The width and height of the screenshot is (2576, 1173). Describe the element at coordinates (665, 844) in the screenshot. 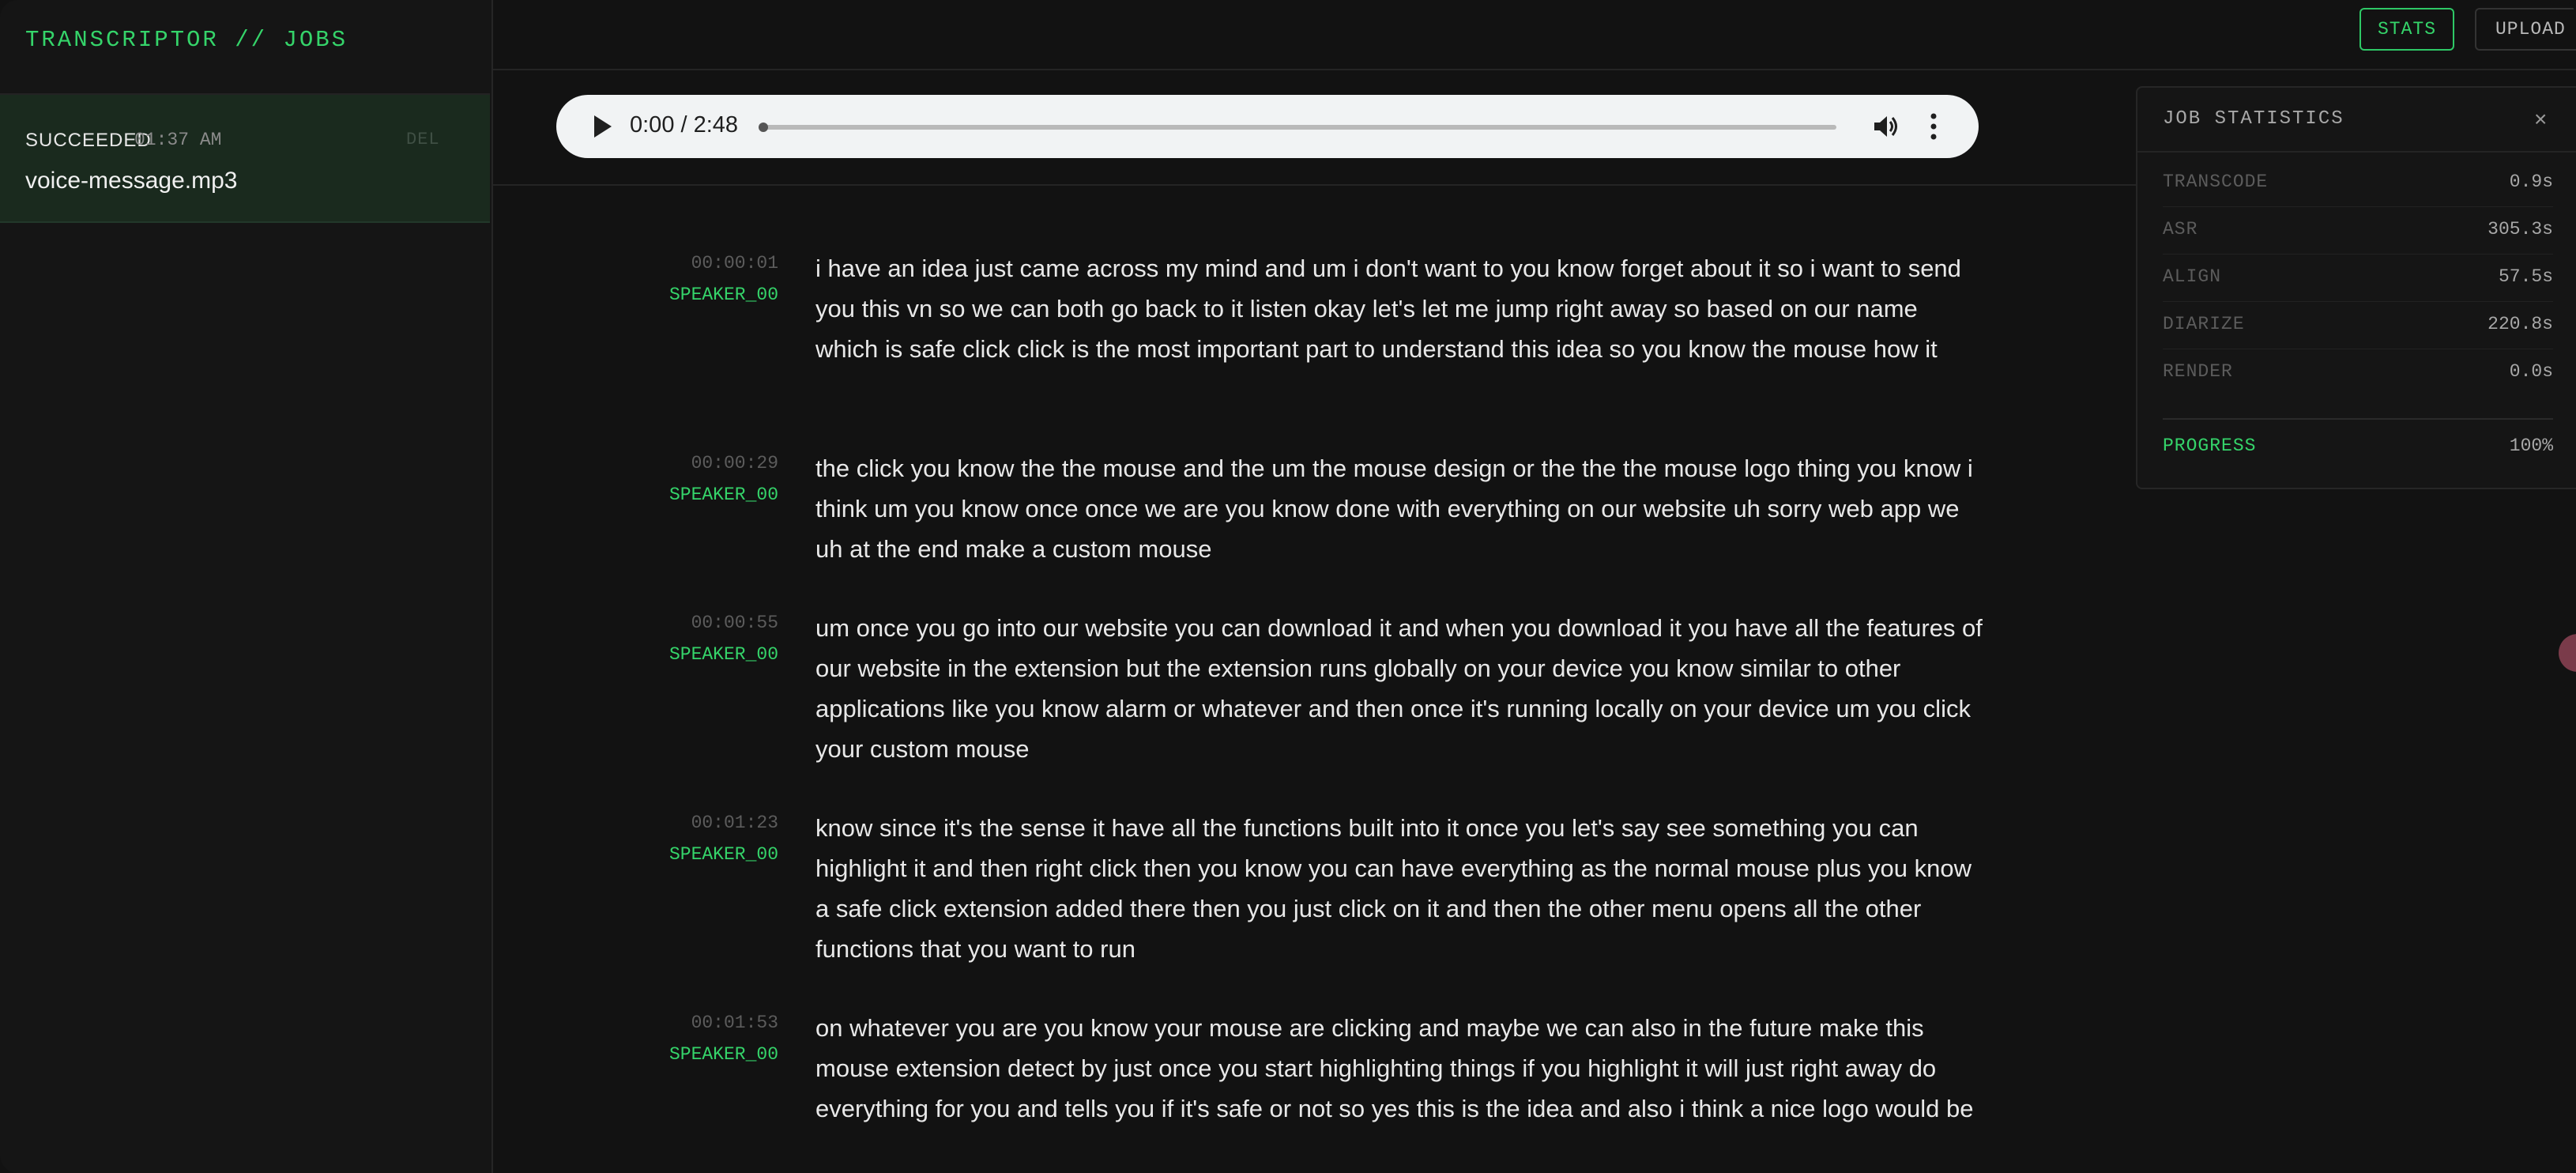

I see `segment-meta: 00:01:23 SPEAKER_00` at that location.